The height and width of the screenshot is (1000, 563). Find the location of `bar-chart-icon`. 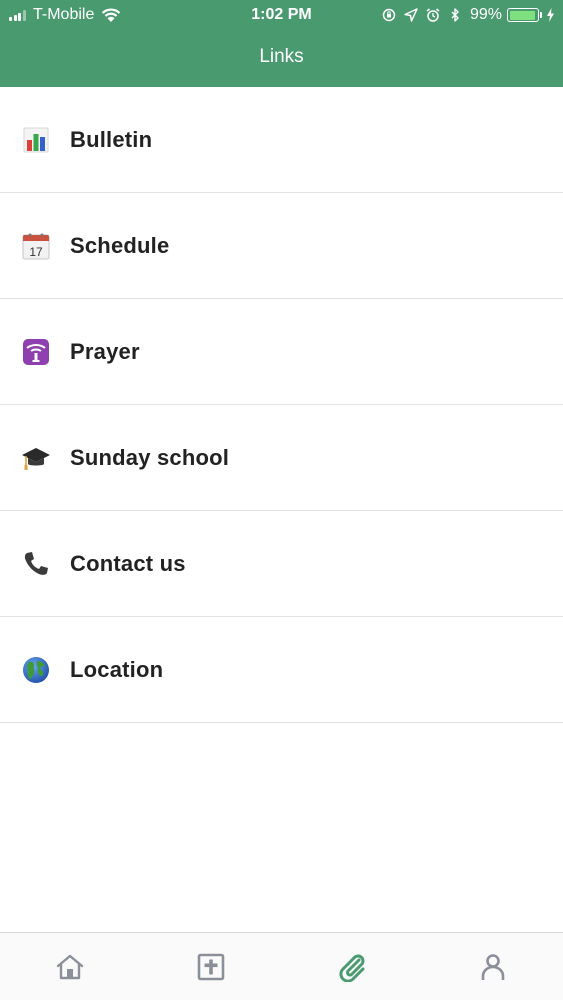

bar-chart-icon is located at coordinates (36, 140).